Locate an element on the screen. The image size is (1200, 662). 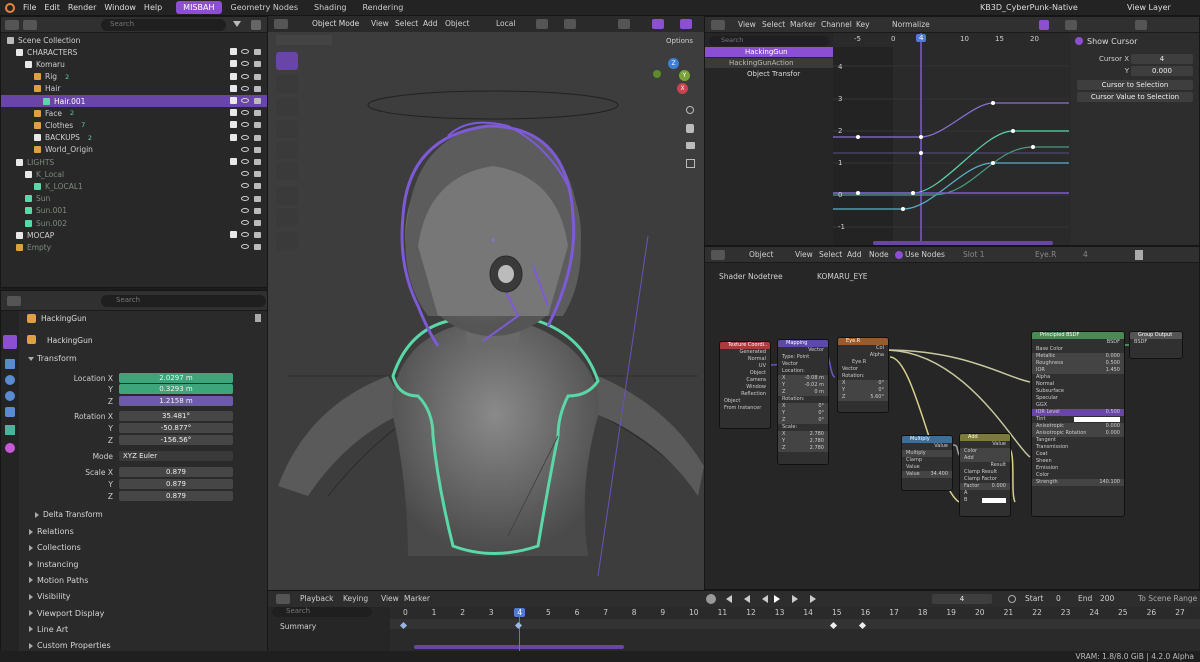
location-x-field: 2.0297 m is located at coordinates (176, 378).